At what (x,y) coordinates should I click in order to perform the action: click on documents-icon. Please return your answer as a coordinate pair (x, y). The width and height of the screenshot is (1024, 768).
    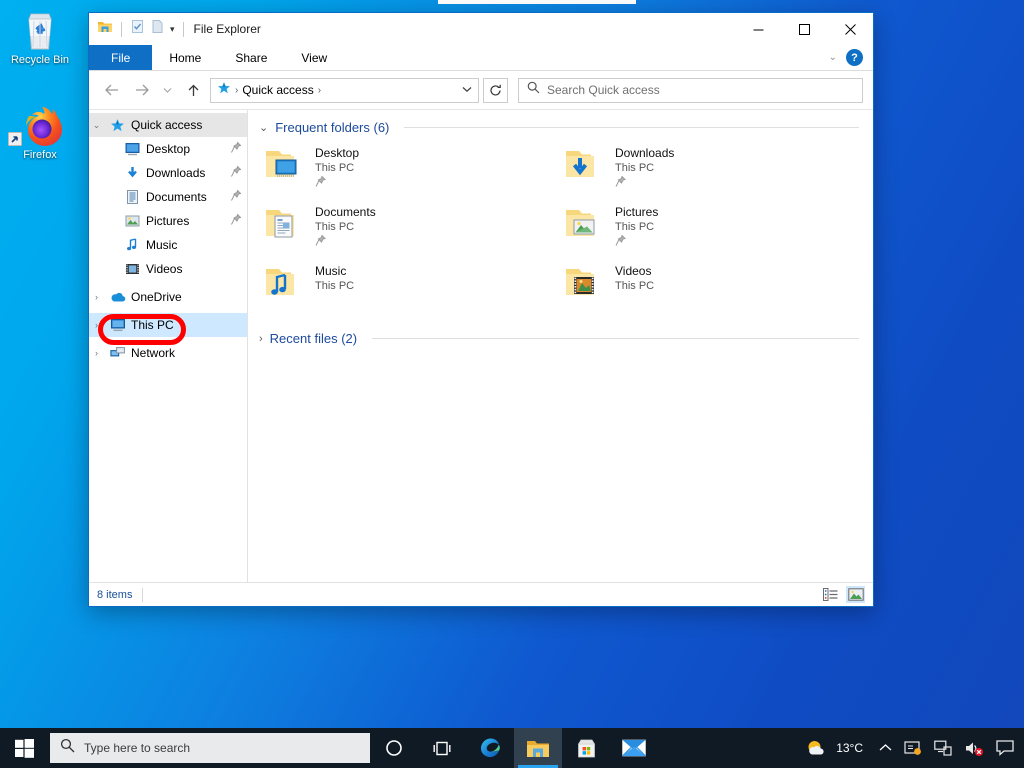
    Looking at the image, I should click on (132, 197).